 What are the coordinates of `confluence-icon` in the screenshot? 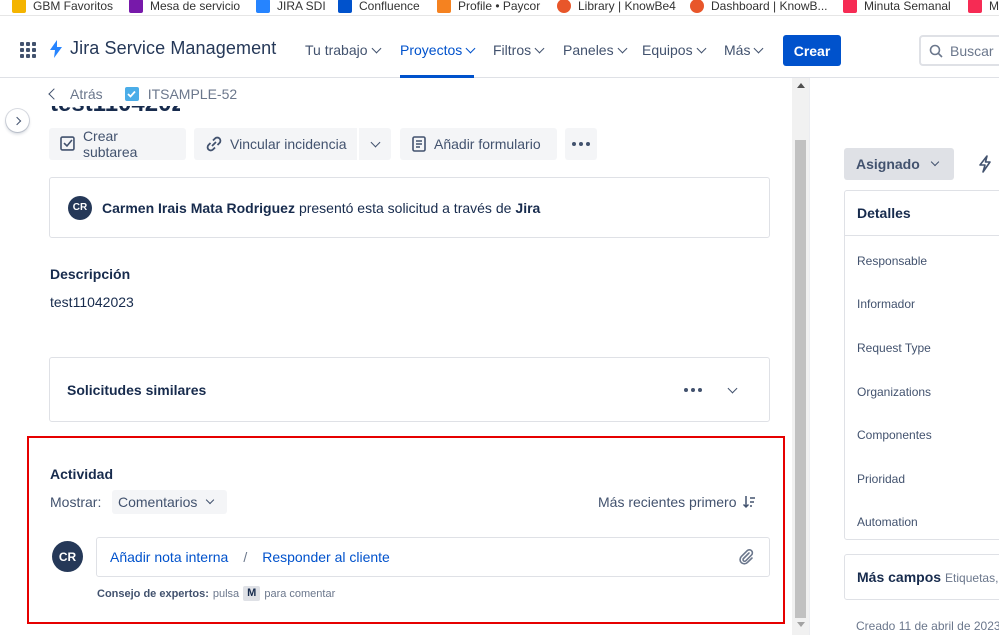 It's located at (345, 6).